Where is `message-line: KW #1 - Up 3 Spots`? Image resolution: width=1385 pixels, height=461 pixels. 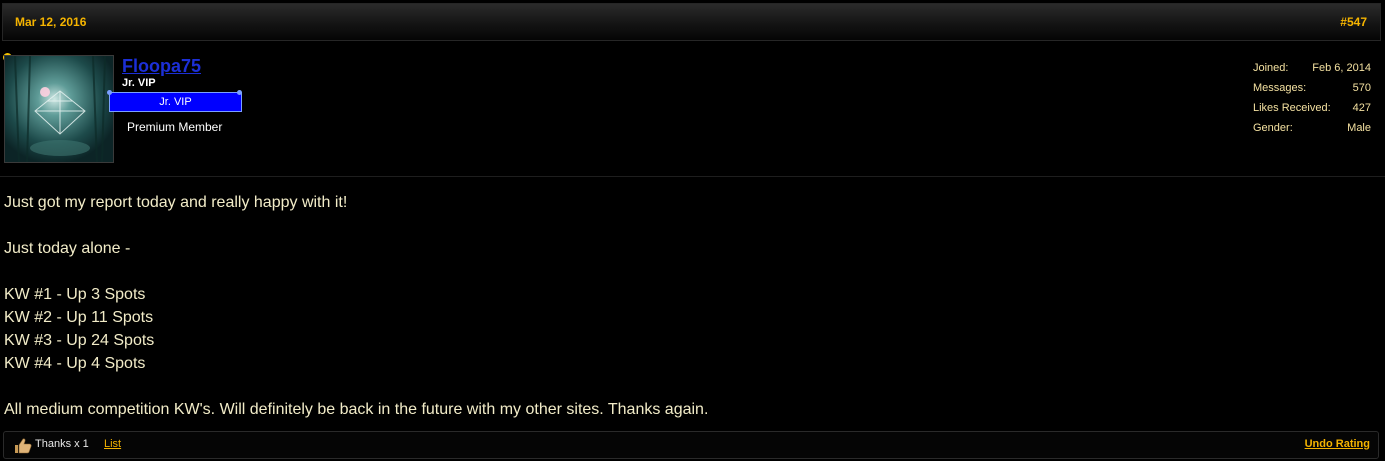
message-line: KW #1 - Up 3 Spots is located at coordinates (75, 294).